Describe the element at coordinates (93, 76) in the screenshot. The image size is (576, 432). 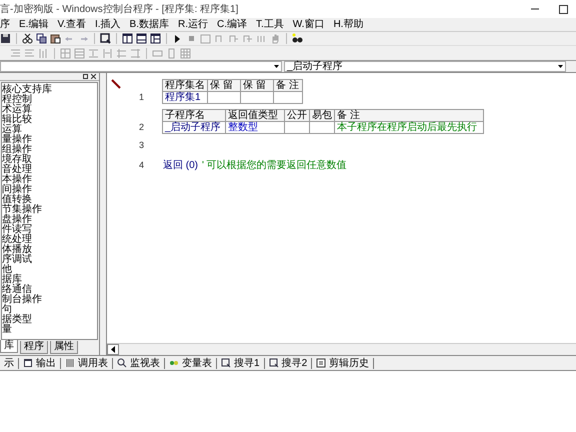
I see `close-icon` at that location.